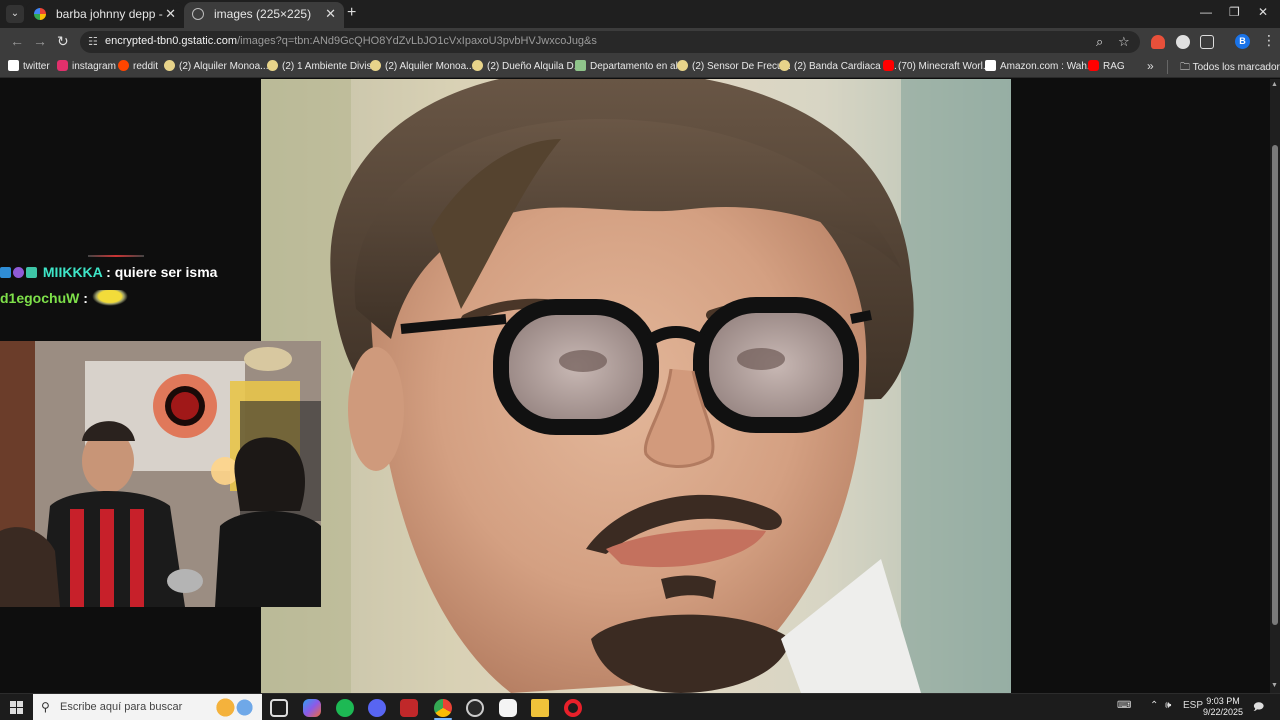 The image size is (1280, 720). I want to click on bookmark-star-icon: ☆, so click(1124, 42).